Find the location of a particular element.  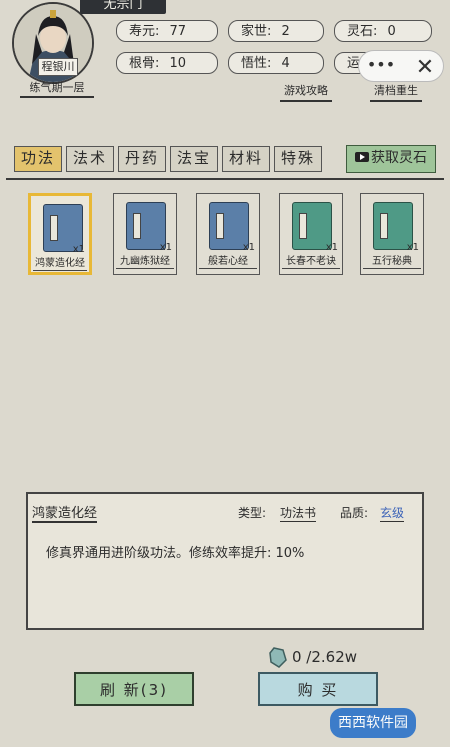

item-name: 长春不老诀 is located at coordinates (311, 262).